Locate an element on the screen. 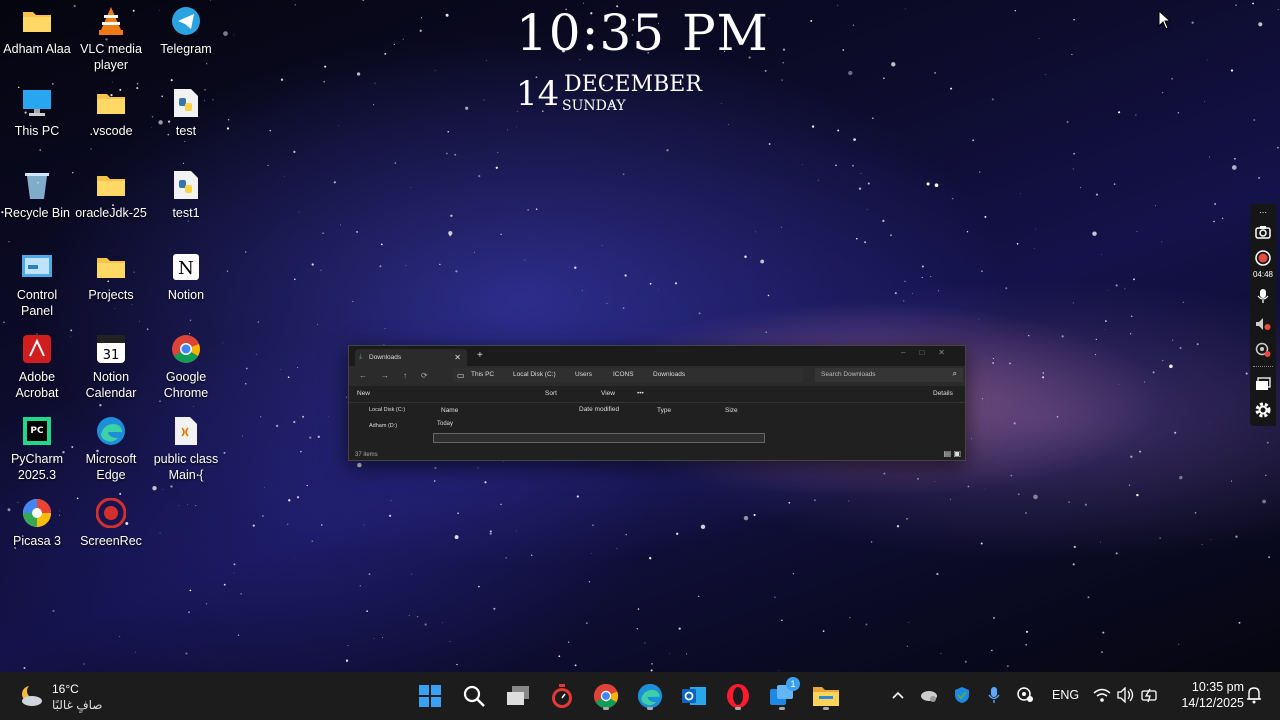  breadcrumb-item: Users is located at coordinates (583, 374).